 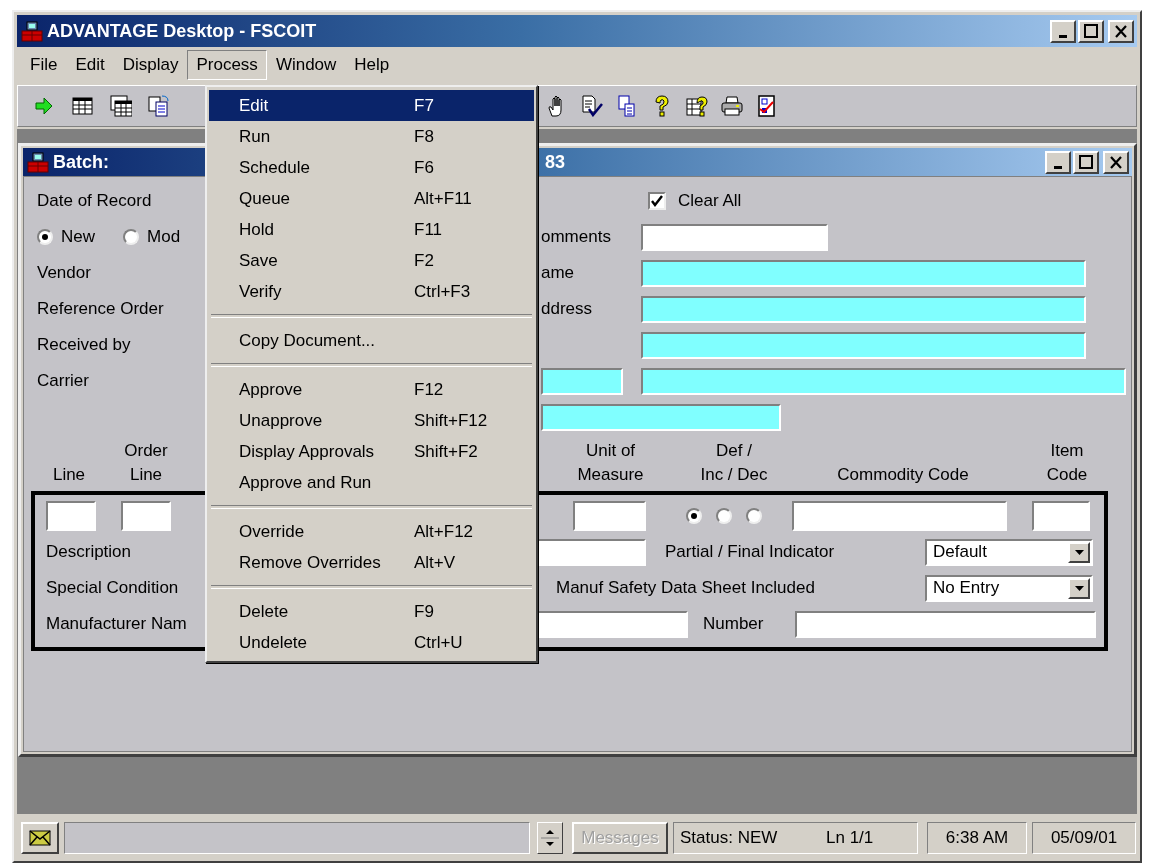 I want to click on menu-item: Remove Overrides Alt+V, so click(x=371, y=562).